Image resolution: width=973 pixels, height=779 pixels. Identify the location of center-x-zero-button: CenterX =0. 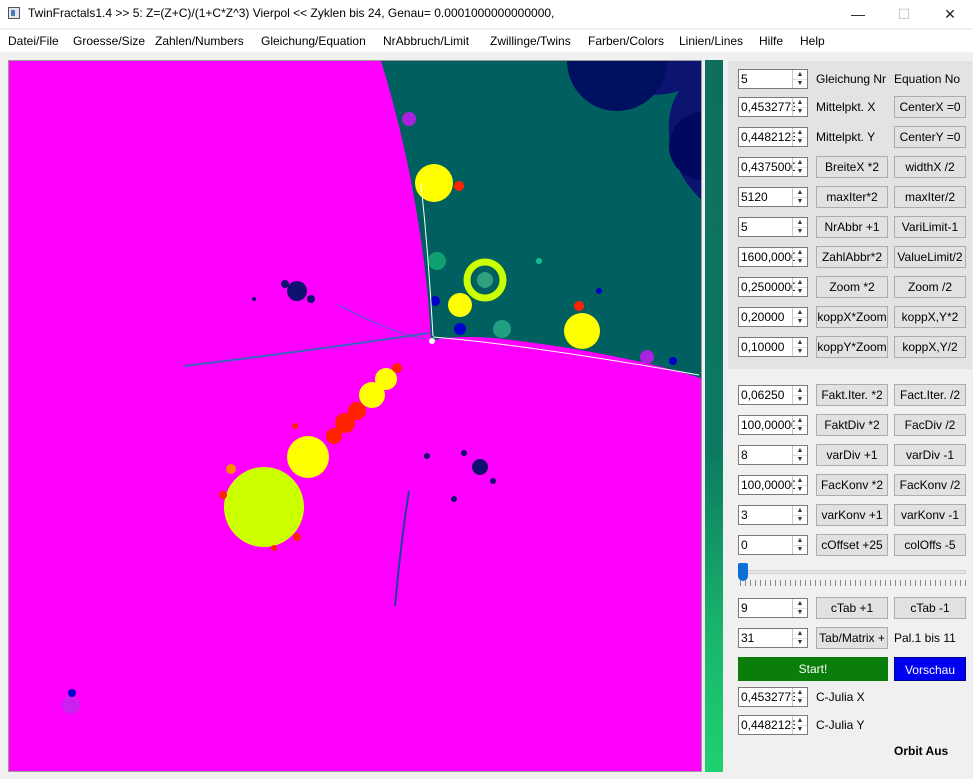
(930, 107).